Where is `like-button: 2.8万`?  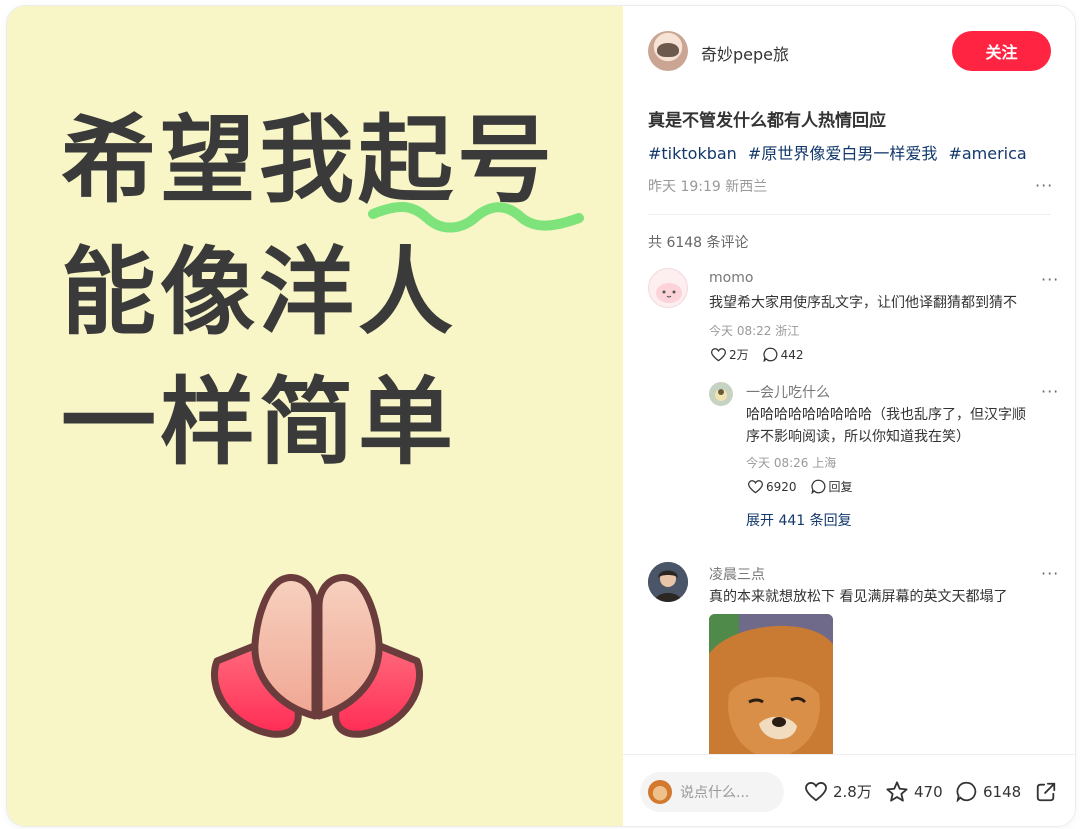 like-button: 2.8万 is located at coordinates (838, 791).